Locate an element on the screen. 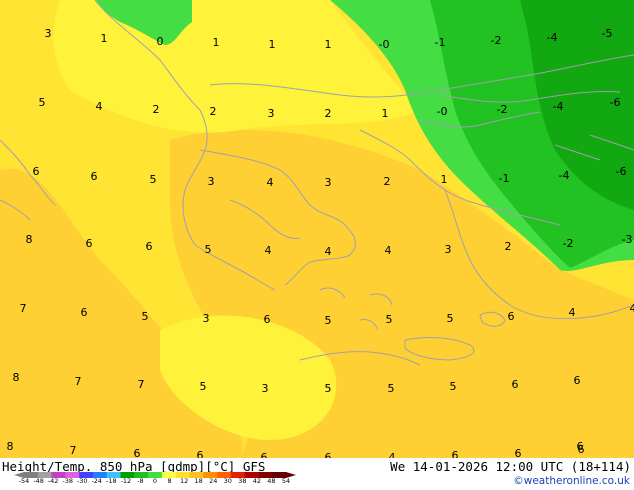 This screenshot has width=634, height=490. legend-tick-label: 54 is located at coordinates (286, 480).